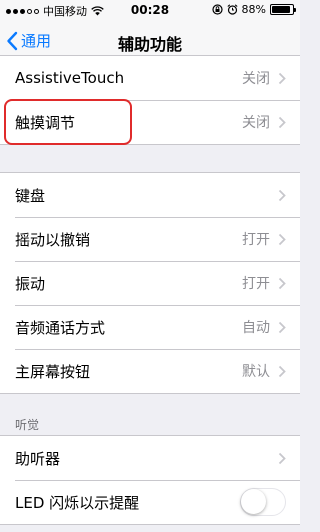 Image resolution: width=320 pixels, height=532 pixels. I want to click on battery-percent: 88%, so click(253, 9).